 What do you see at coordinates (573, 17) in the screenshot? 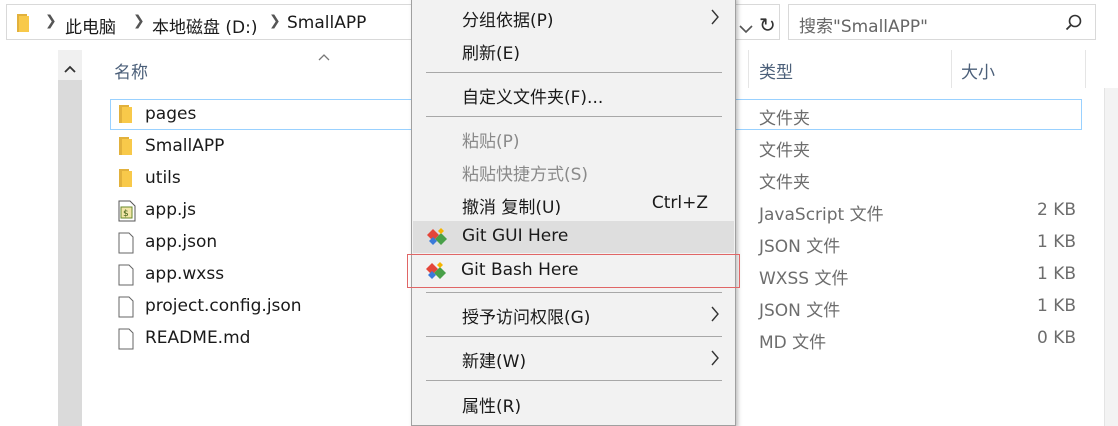
I see `menu-item-group-by: 分组依据(P)` at bounding box center [573, 17].